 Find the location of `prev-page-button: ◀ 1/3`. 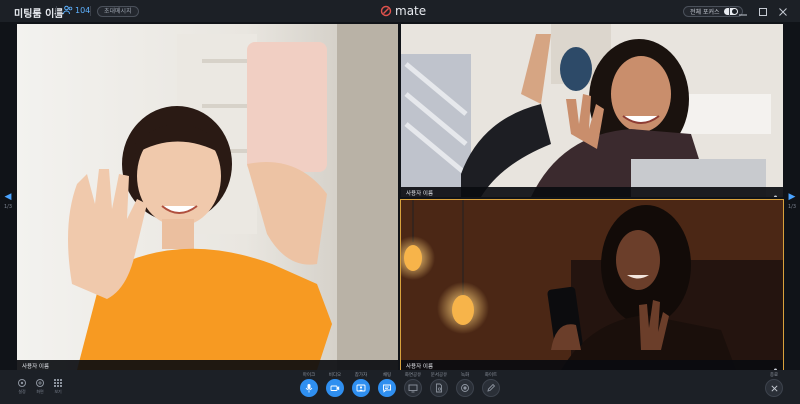

prev-page-button: ◀ 1/3 is located at coordinates (8, 201).